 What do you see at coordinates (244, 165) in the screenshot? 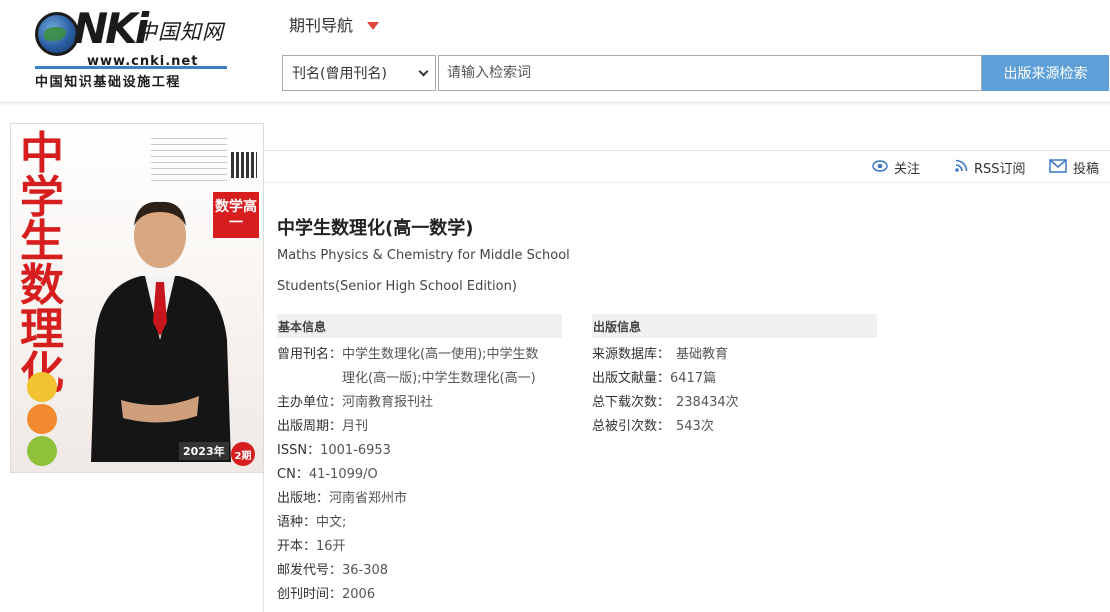
I see `qr-code-icon` at bounding box center [244, 165].